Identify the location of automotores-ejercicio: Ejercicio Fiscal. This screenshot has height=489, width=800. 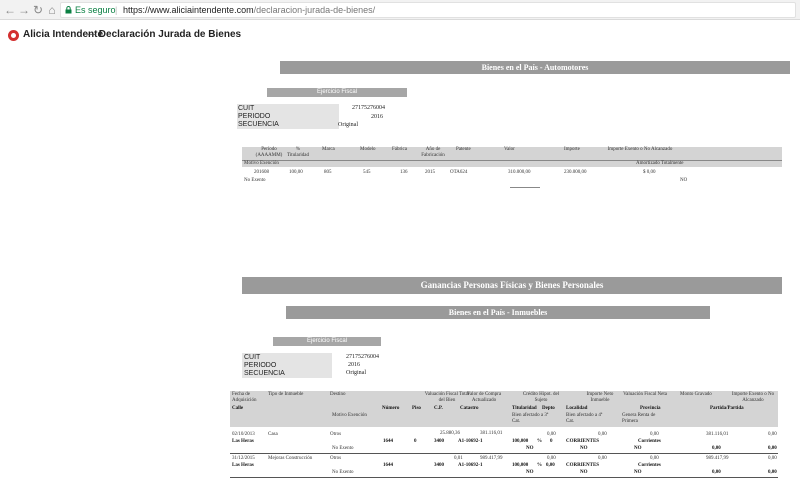
(337, 92).